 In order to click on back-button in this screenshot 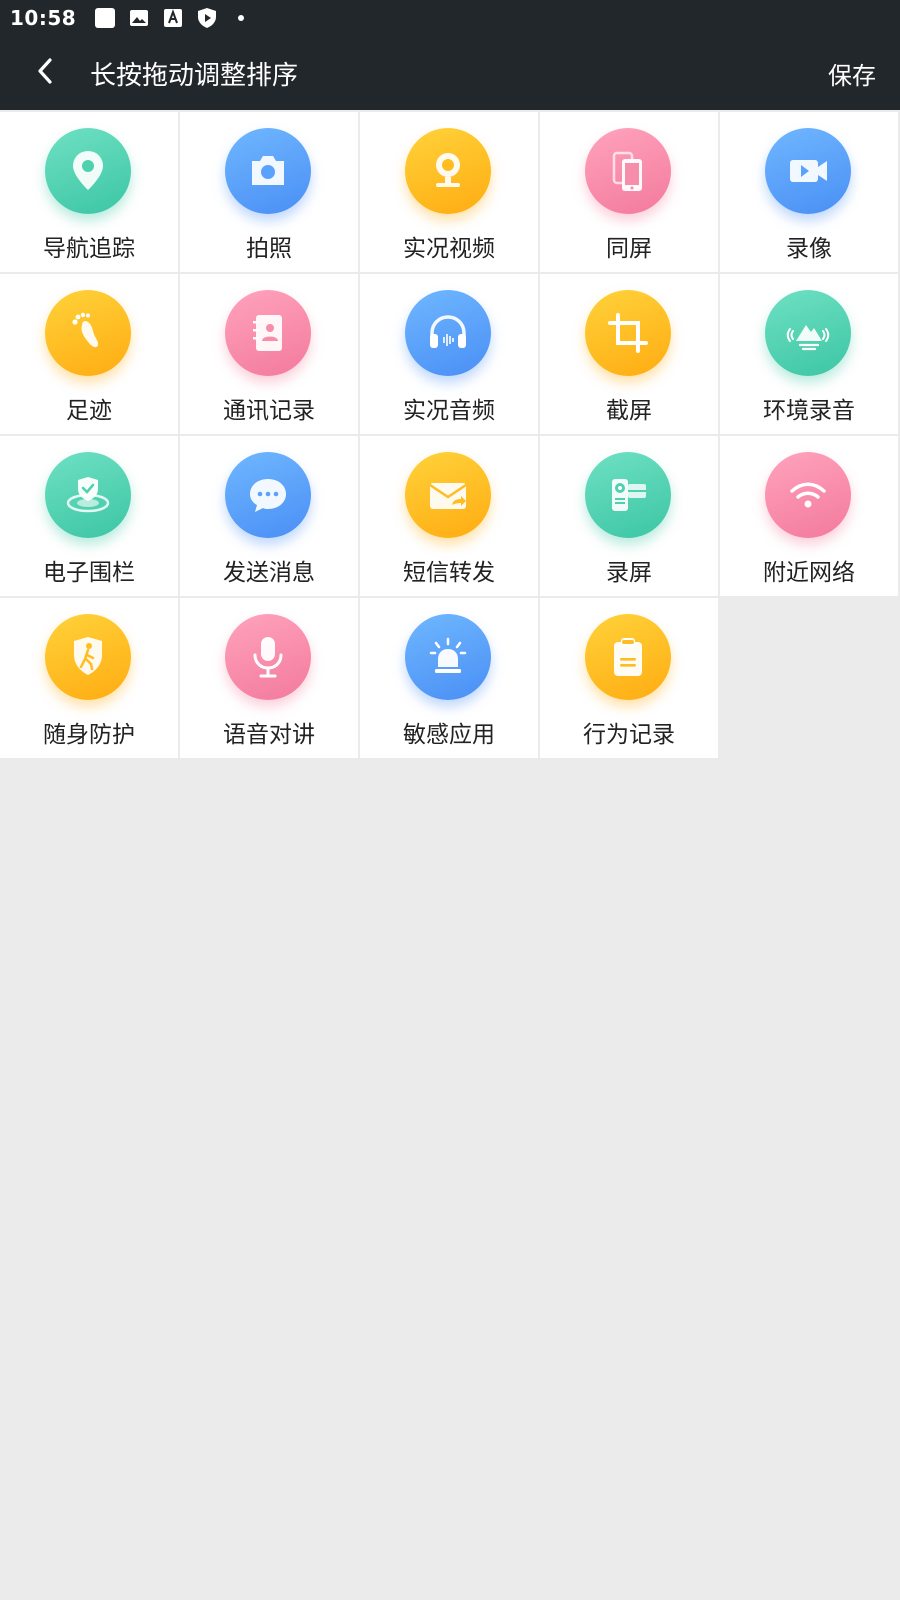, I will do `click(45, 73)`.